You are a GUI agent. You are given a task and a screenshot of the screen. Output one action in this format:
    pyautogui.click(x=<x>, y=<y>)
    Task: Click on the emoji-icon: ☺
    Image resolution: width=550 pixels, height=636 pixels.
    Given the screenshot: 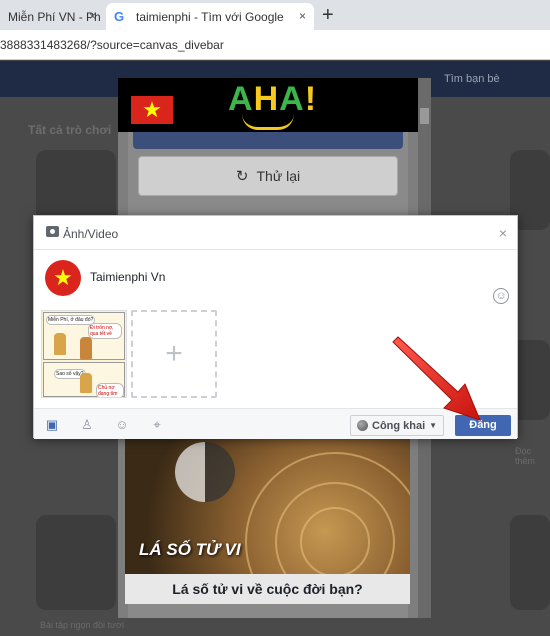 What is the action you would take?
    pyautogui.click(x=501, y=296)
    